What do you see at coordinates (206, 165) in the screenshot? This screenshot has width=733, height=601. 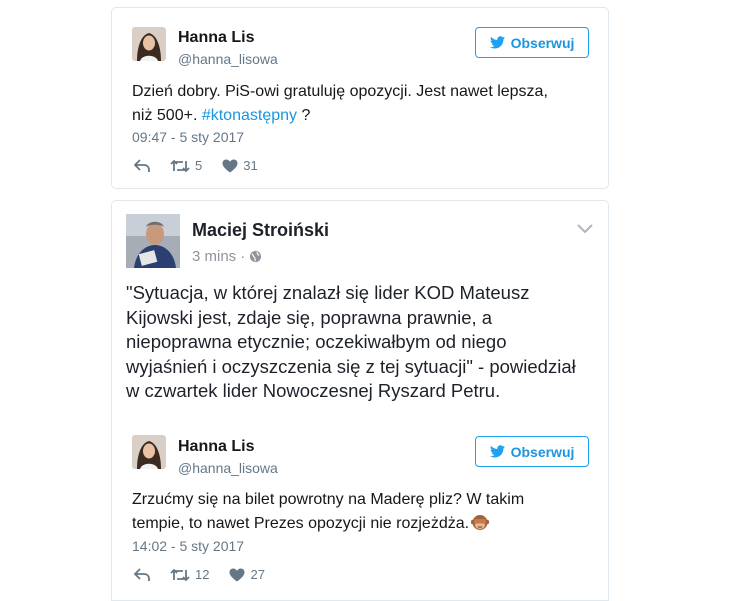 I see `tweet-actions: 5 31` at bounding box center [206, 165].